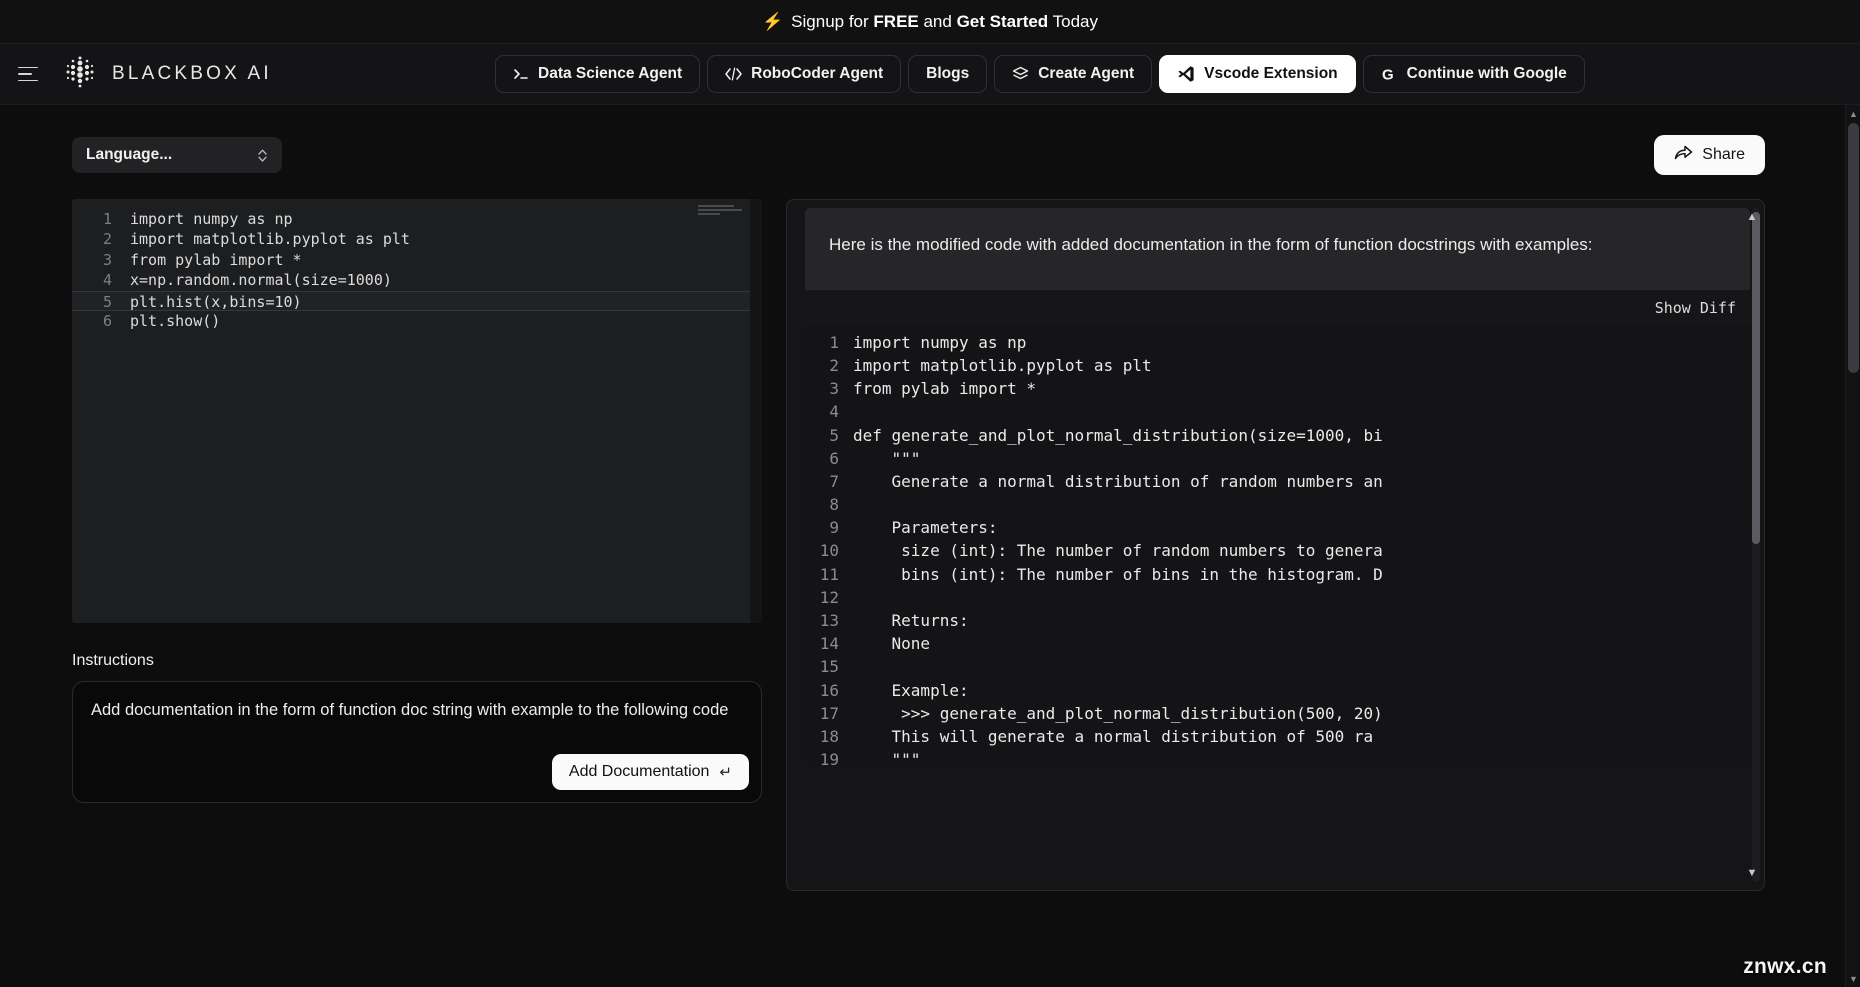 The image size is (1860, 987). Describe the element at coordinates (1277, 597) in the screenshot. I see `response-code-line: 12` at that location.